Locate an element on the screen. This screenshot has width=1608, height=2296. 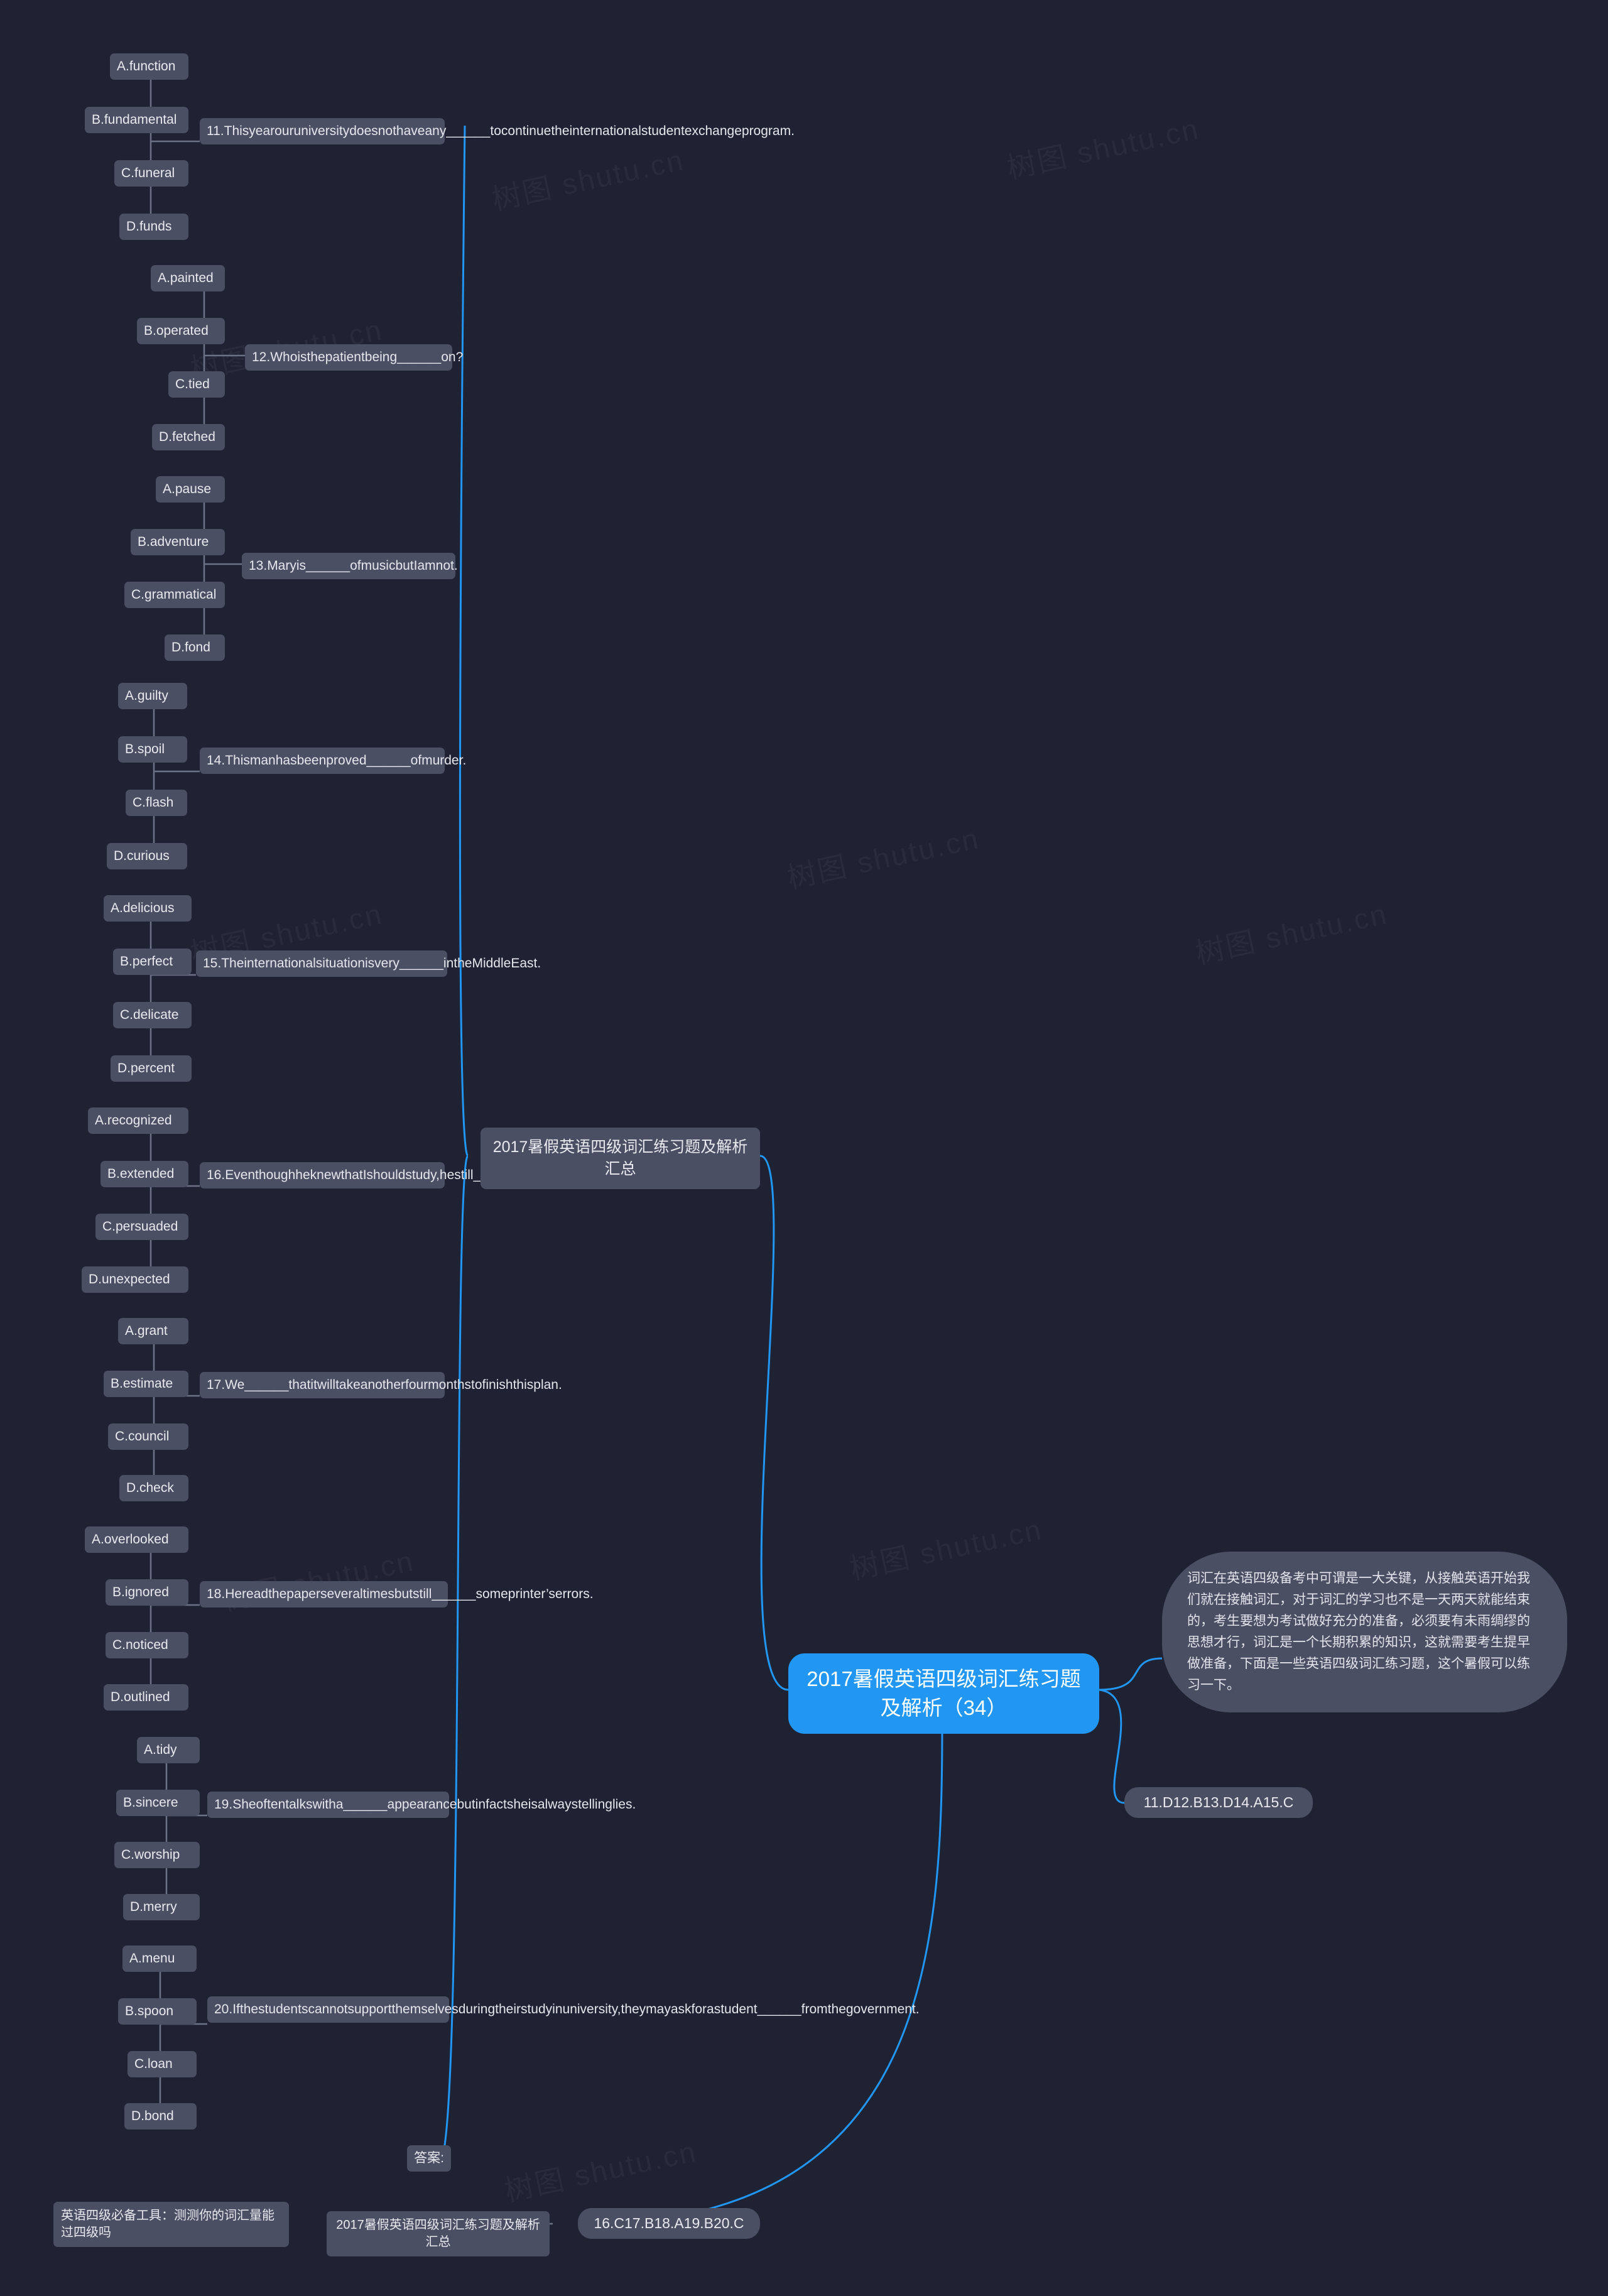
option-node: B.sincere is located at coordinates (158, 1803).